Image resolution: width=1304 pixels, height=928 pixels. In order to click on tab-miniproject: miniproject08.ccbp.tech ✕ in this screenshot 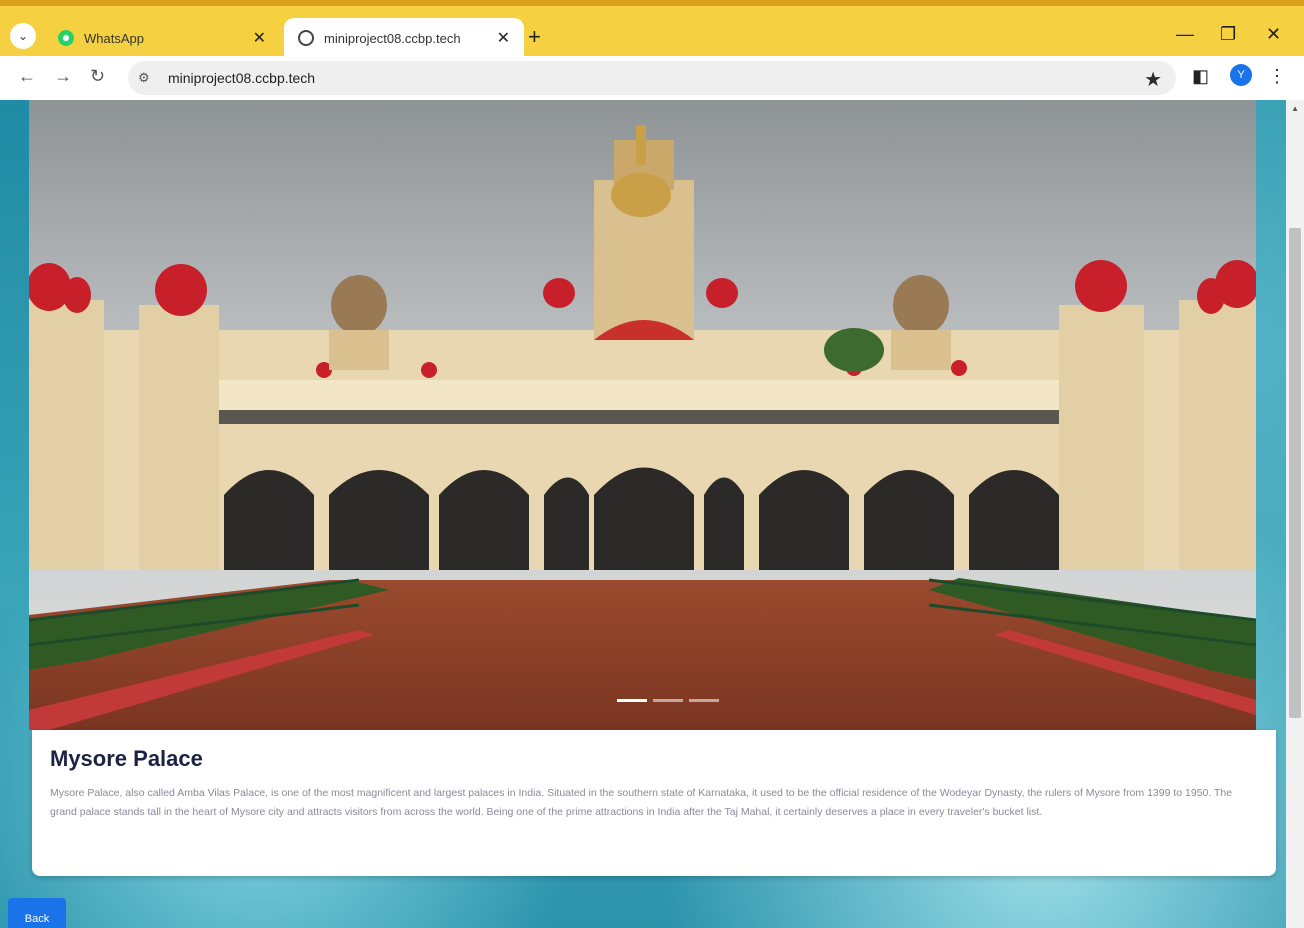, I will do `click(404, 38)`.